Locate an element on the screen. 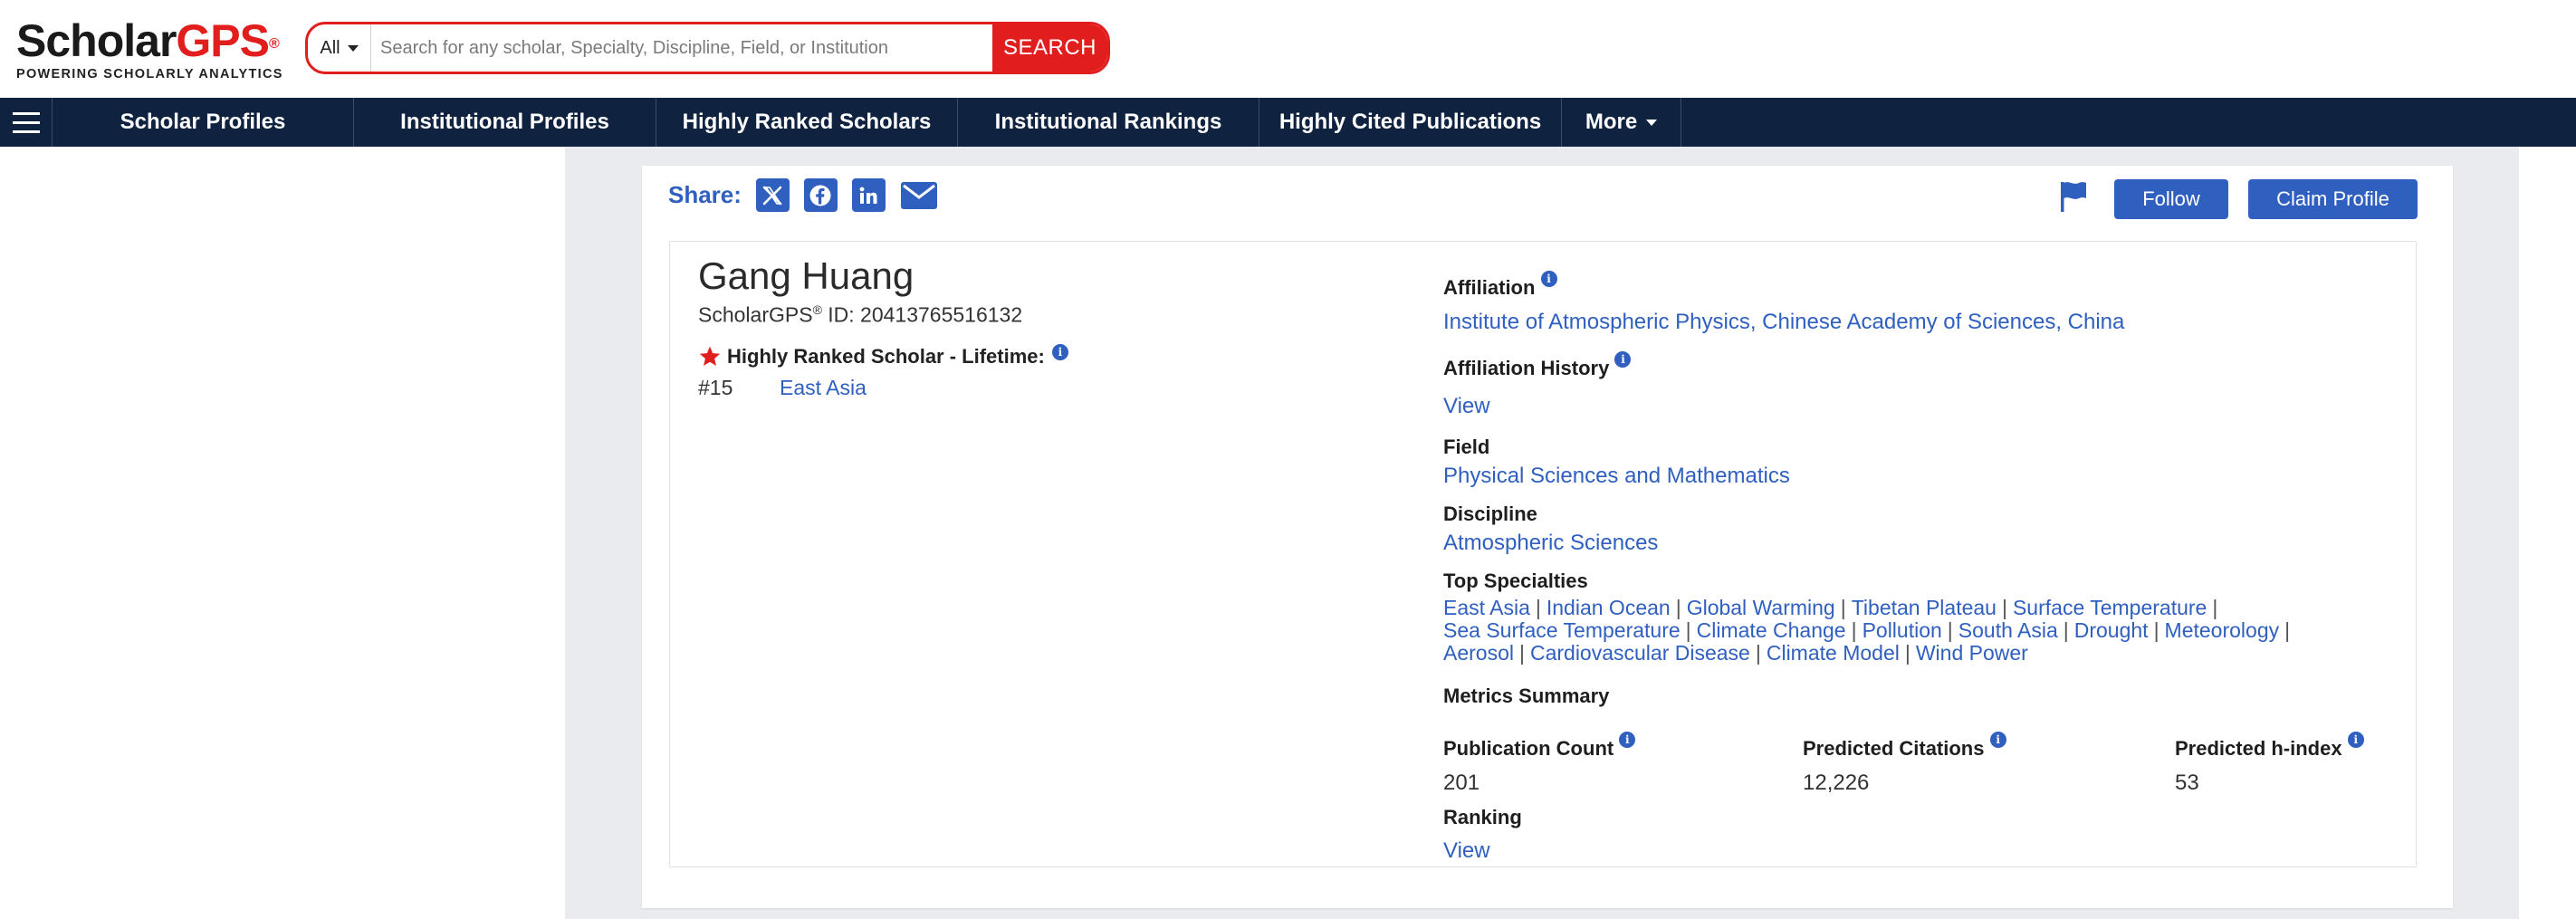 This screenshot has height=919, width=2576. share-label: Share: is located at coordinates (705, 195).